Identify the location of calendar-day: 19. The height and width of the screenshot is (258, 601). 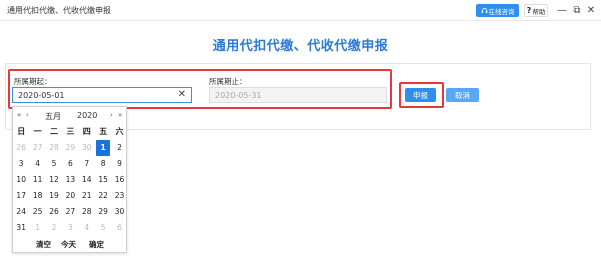
(54, 196).